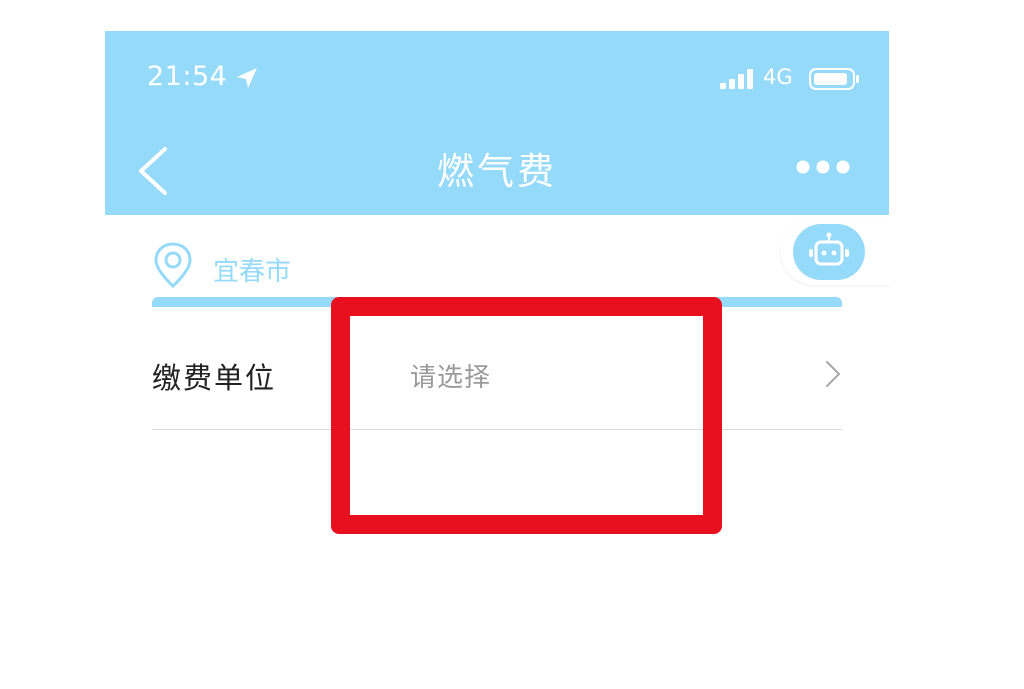 This screenshot has height=689, width=1024. What do you see at coordinates (778, 77) in the screenshot?
I see `network-type: 4G` at bounding box center [778, 77].